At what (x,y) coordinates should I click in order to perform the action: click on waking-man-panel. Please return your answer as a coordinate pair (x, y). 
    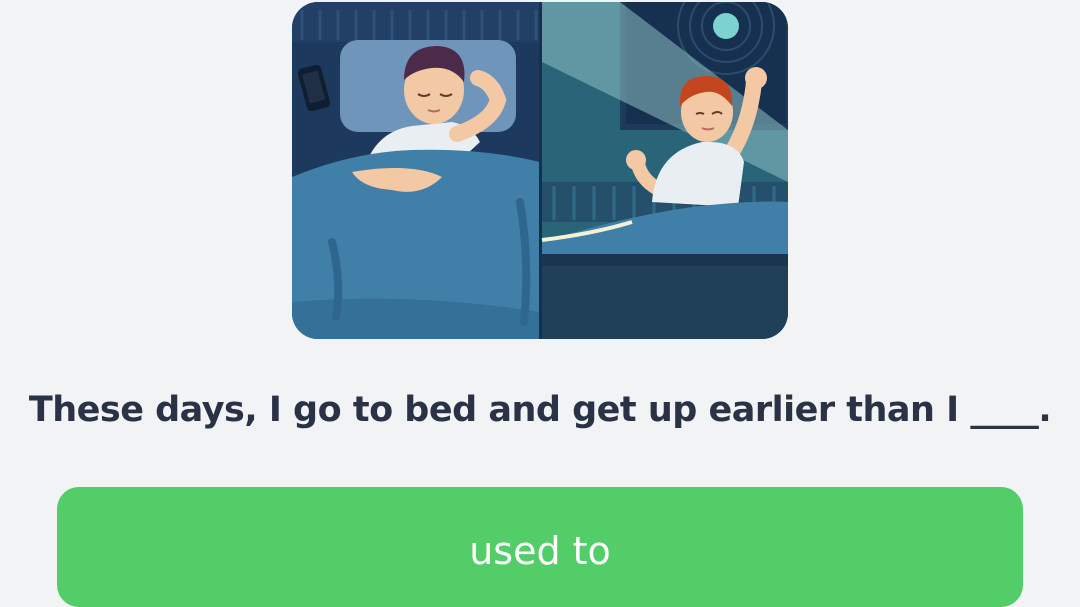
    Looking at the image, I should click on (664, 170).